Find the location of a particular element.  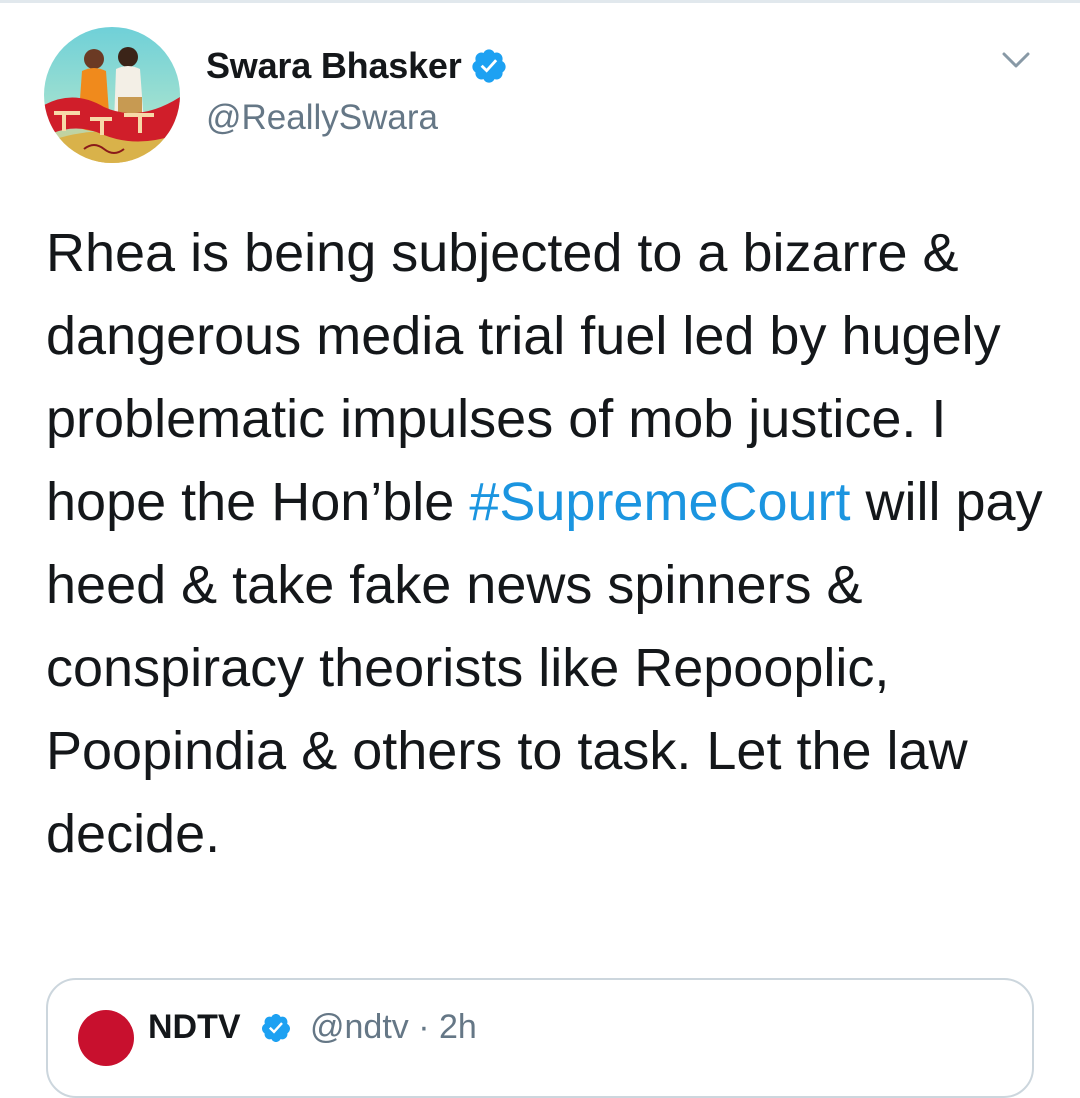

author-name-row: Swara Bhasker is located at coordinates (357, 66).